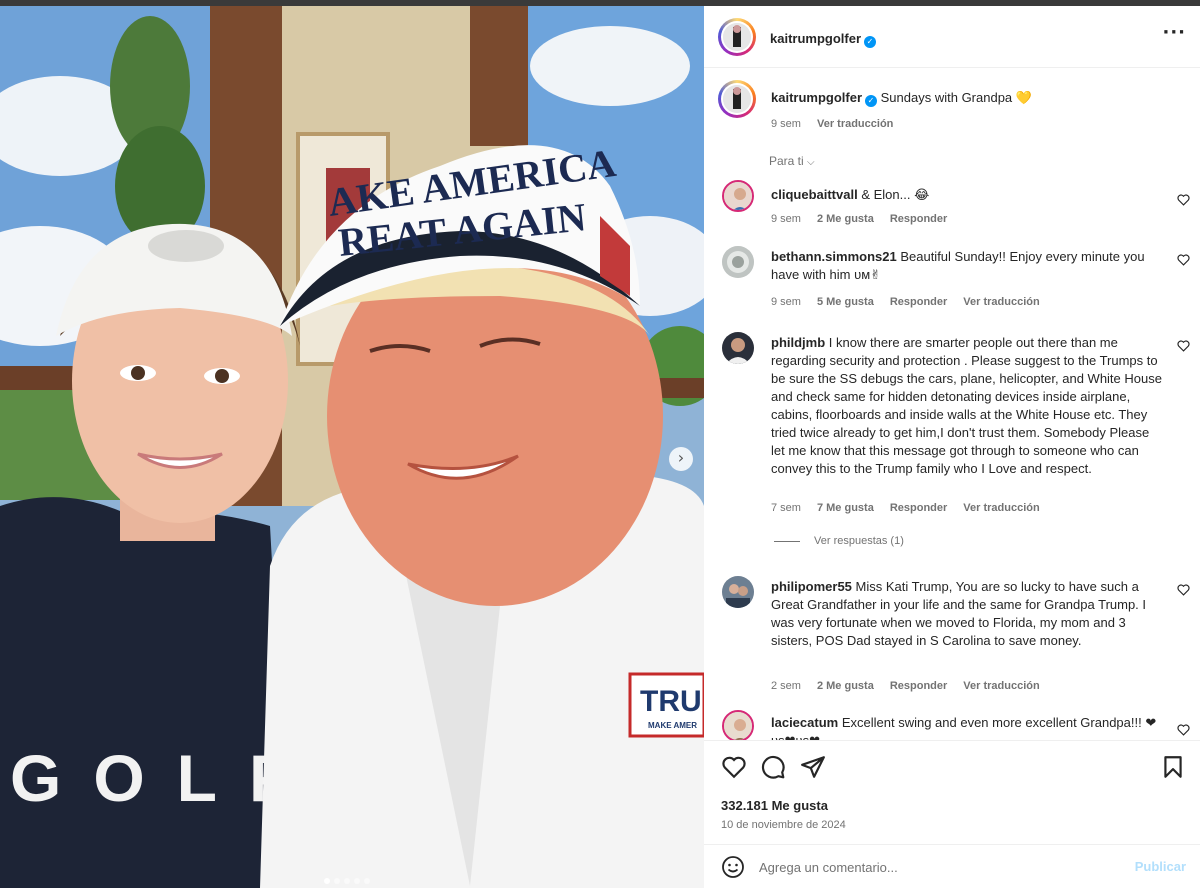  Describe the element at coordinates (1173, 767) in the screenshot. I see `save-bookmark-icon` at that location.